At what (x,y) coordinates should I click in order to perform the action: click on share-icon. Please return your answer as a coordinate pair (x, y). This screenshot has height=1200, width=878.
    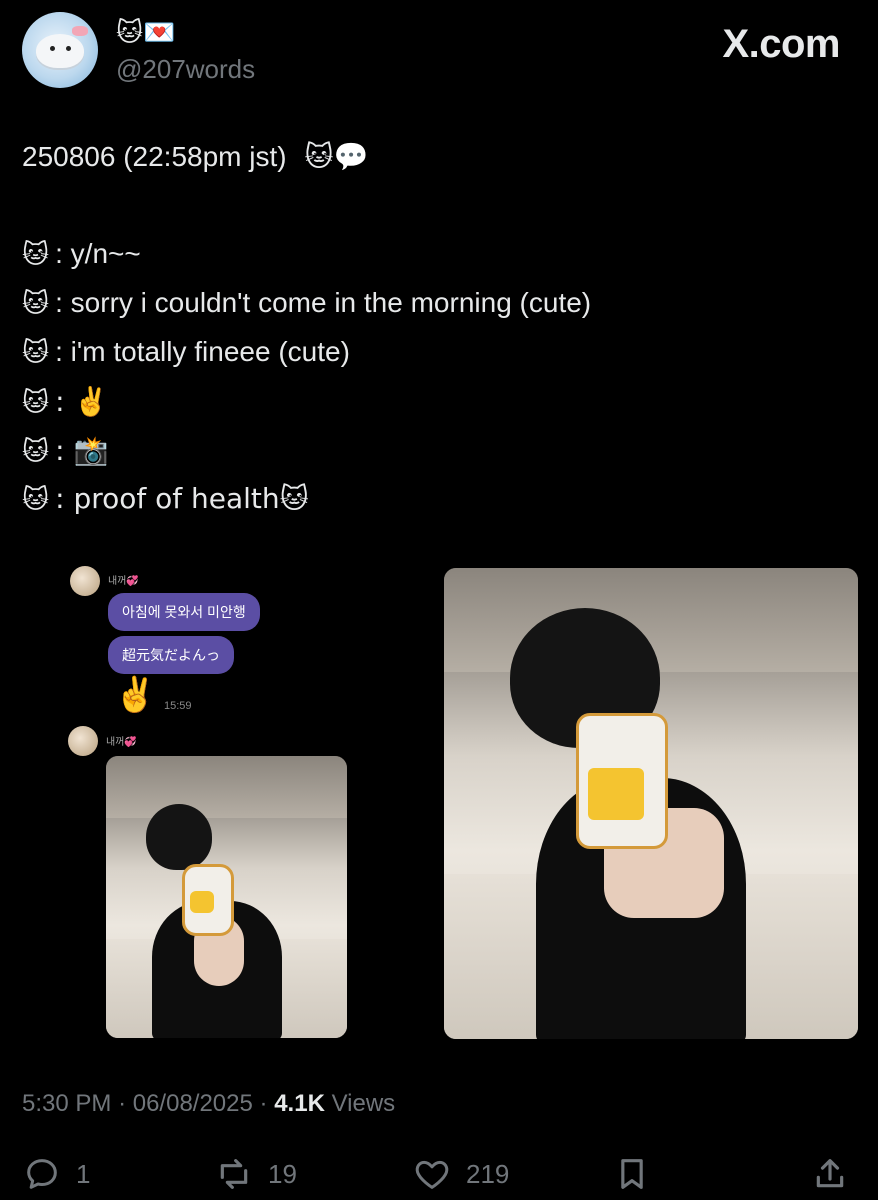
    Looking at the image, I should click on (830, 1173).